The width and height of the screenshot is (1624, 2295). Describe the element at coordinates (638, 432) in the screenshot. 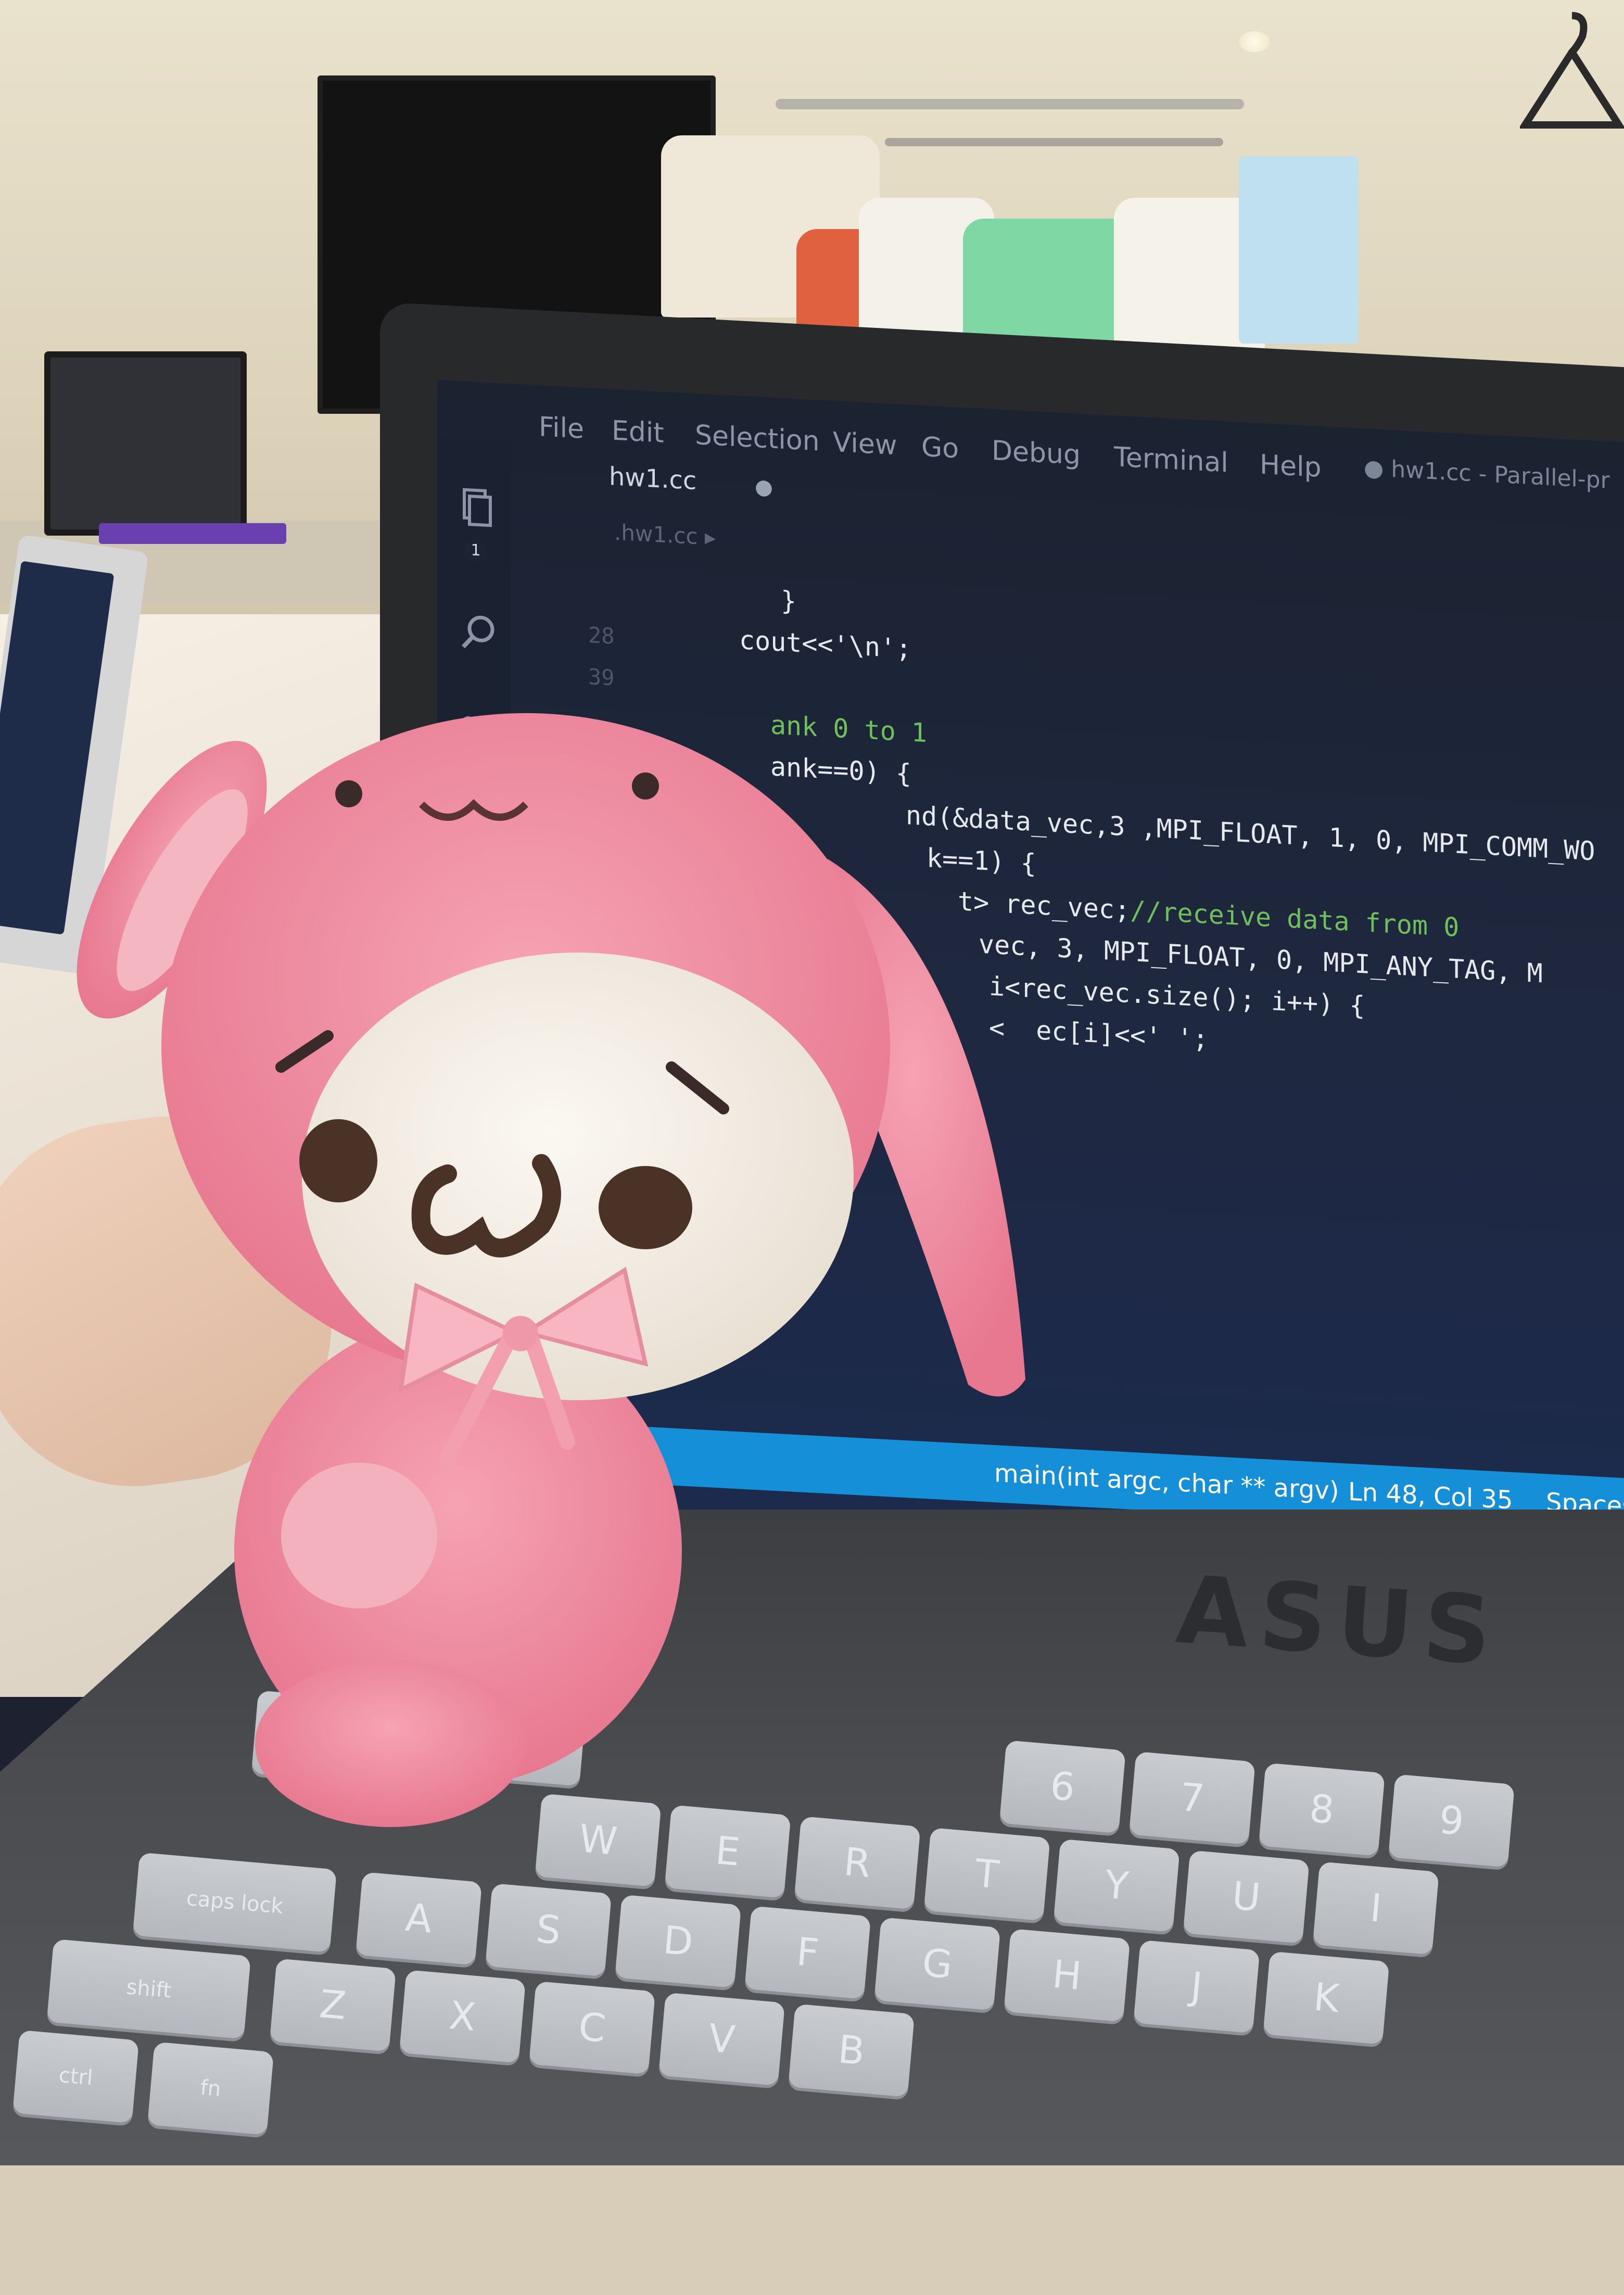

I see `menu-edit: Edit` at that location.